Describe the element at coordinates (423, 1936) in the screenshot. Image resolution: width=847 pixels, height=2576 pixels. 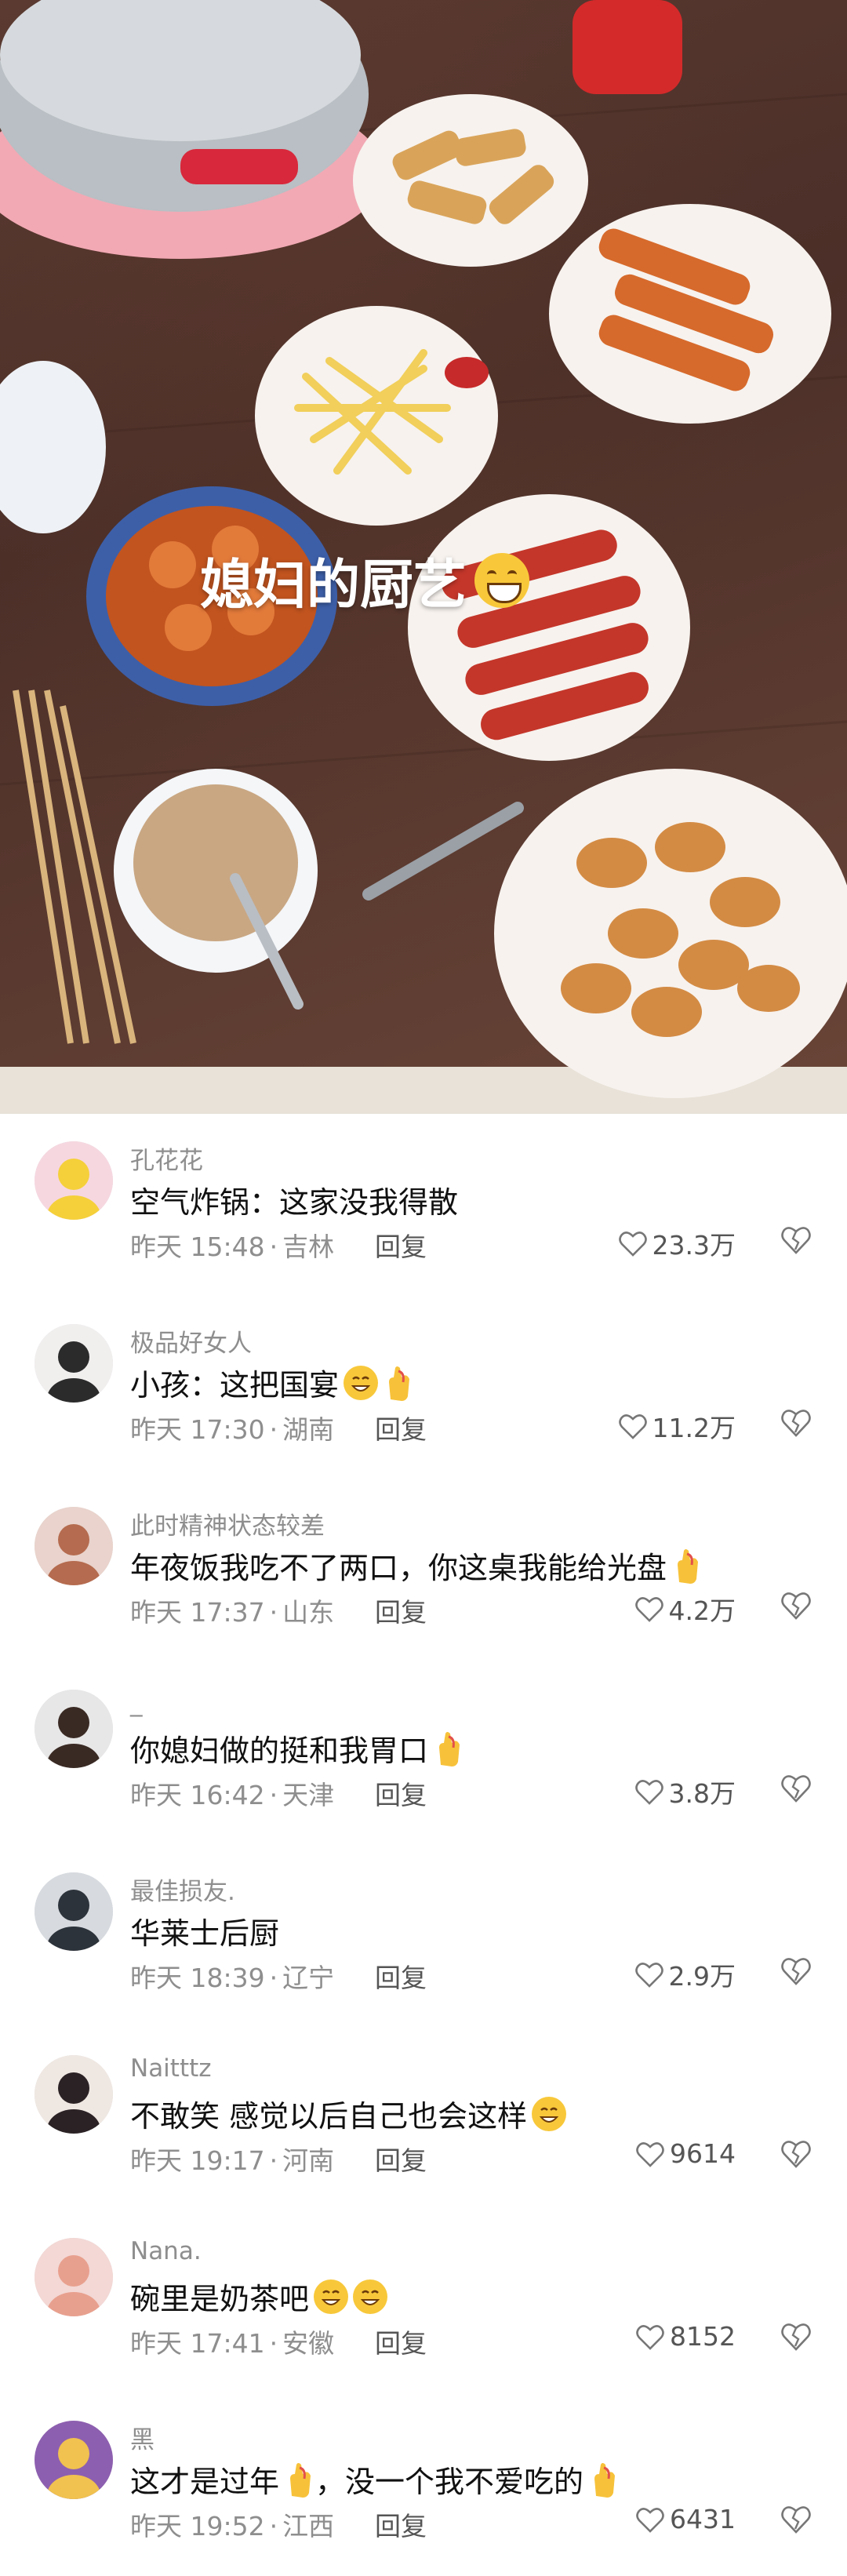
I see `comment-item: 最佳损友. 华莱士后厨 昨天 18:39 · 辽宁 回复 2.9万` at that location.